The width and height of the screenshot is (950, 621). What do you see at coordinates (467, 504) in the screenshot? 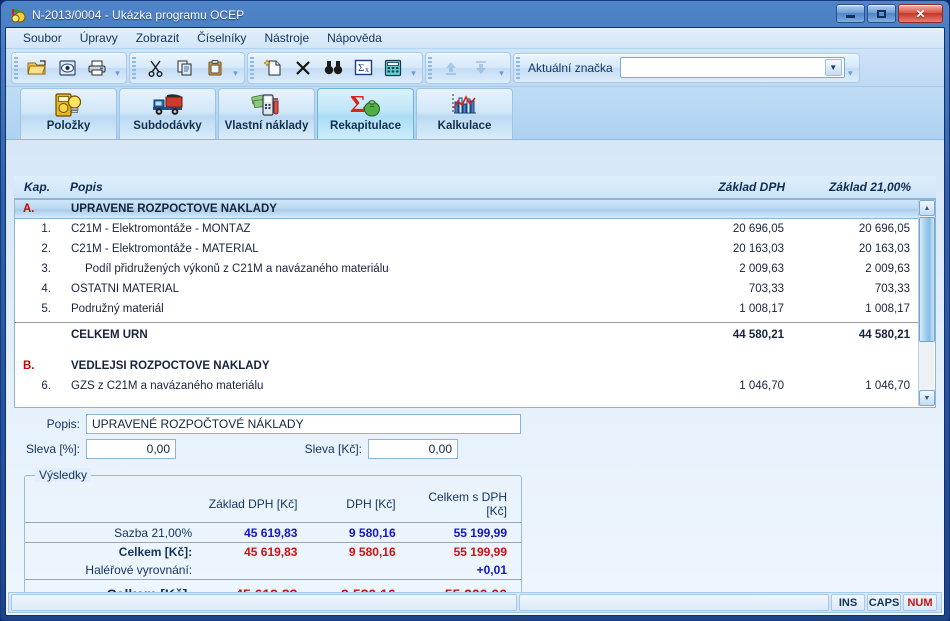
I see `results-header-celkem: Celkem s DPH [Kč]` at bounding box center [467, 504].